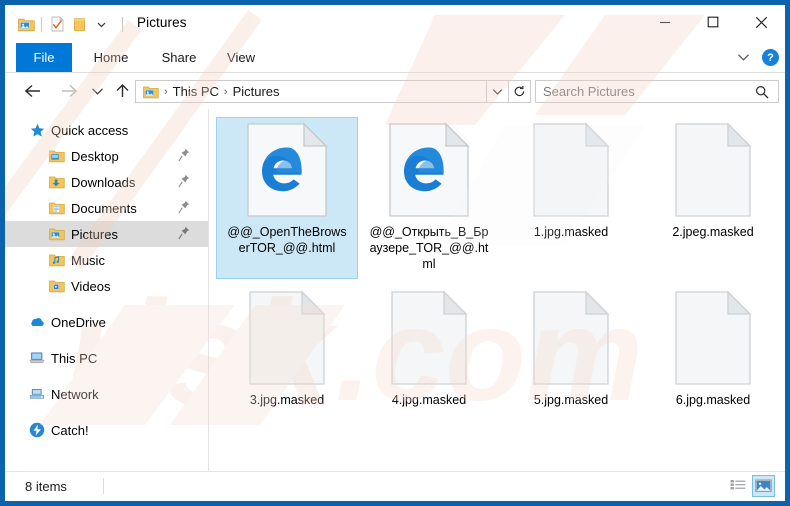  What do you see at coordinates (256, 91) in the screenshot?
I see `breadcrumb-pictures: Pictures` at bounding box center [256, 91].